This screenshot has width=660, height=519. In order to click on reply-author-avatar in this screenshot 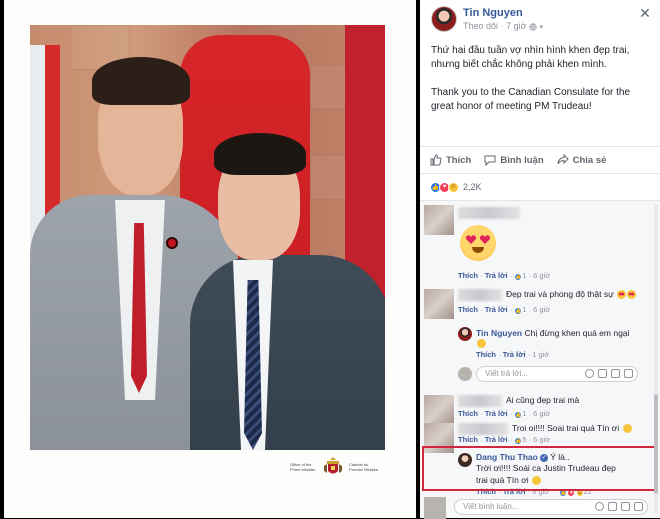, I will do `click(465, 334)`.